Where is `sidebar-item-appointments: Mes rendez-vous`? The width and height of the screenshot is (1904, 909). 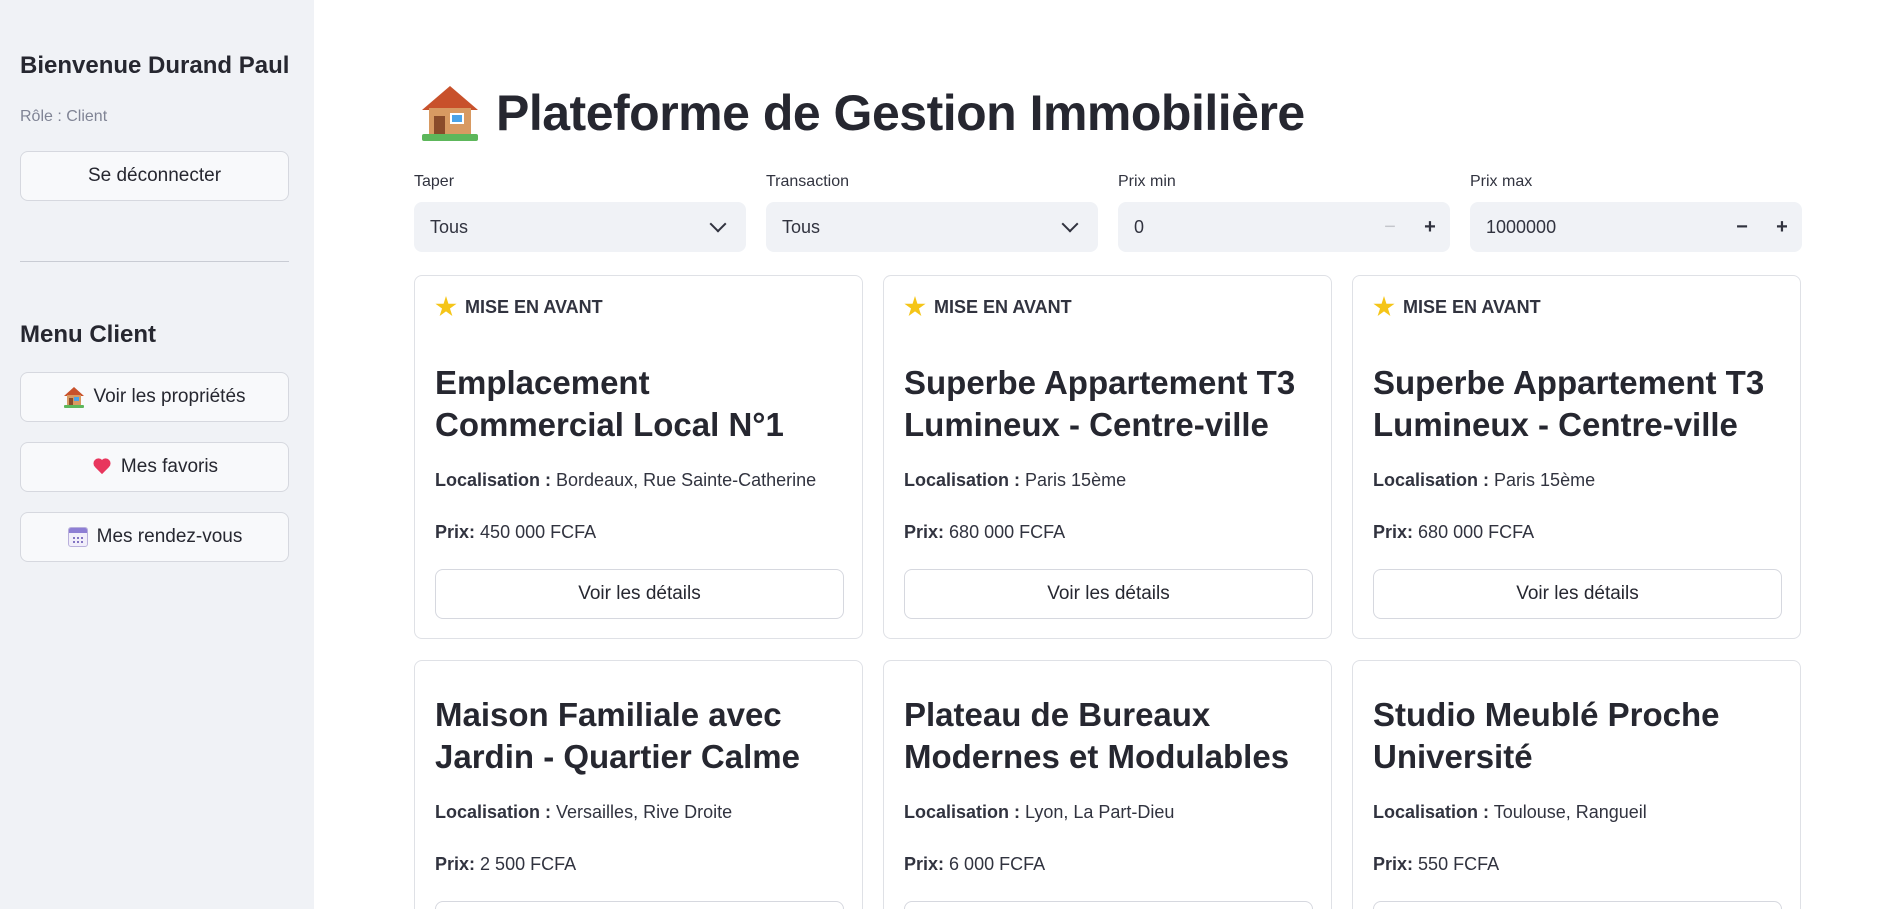
sidebar-item-appointments: Mes rendez-vous is located at coordinates (154, 537).